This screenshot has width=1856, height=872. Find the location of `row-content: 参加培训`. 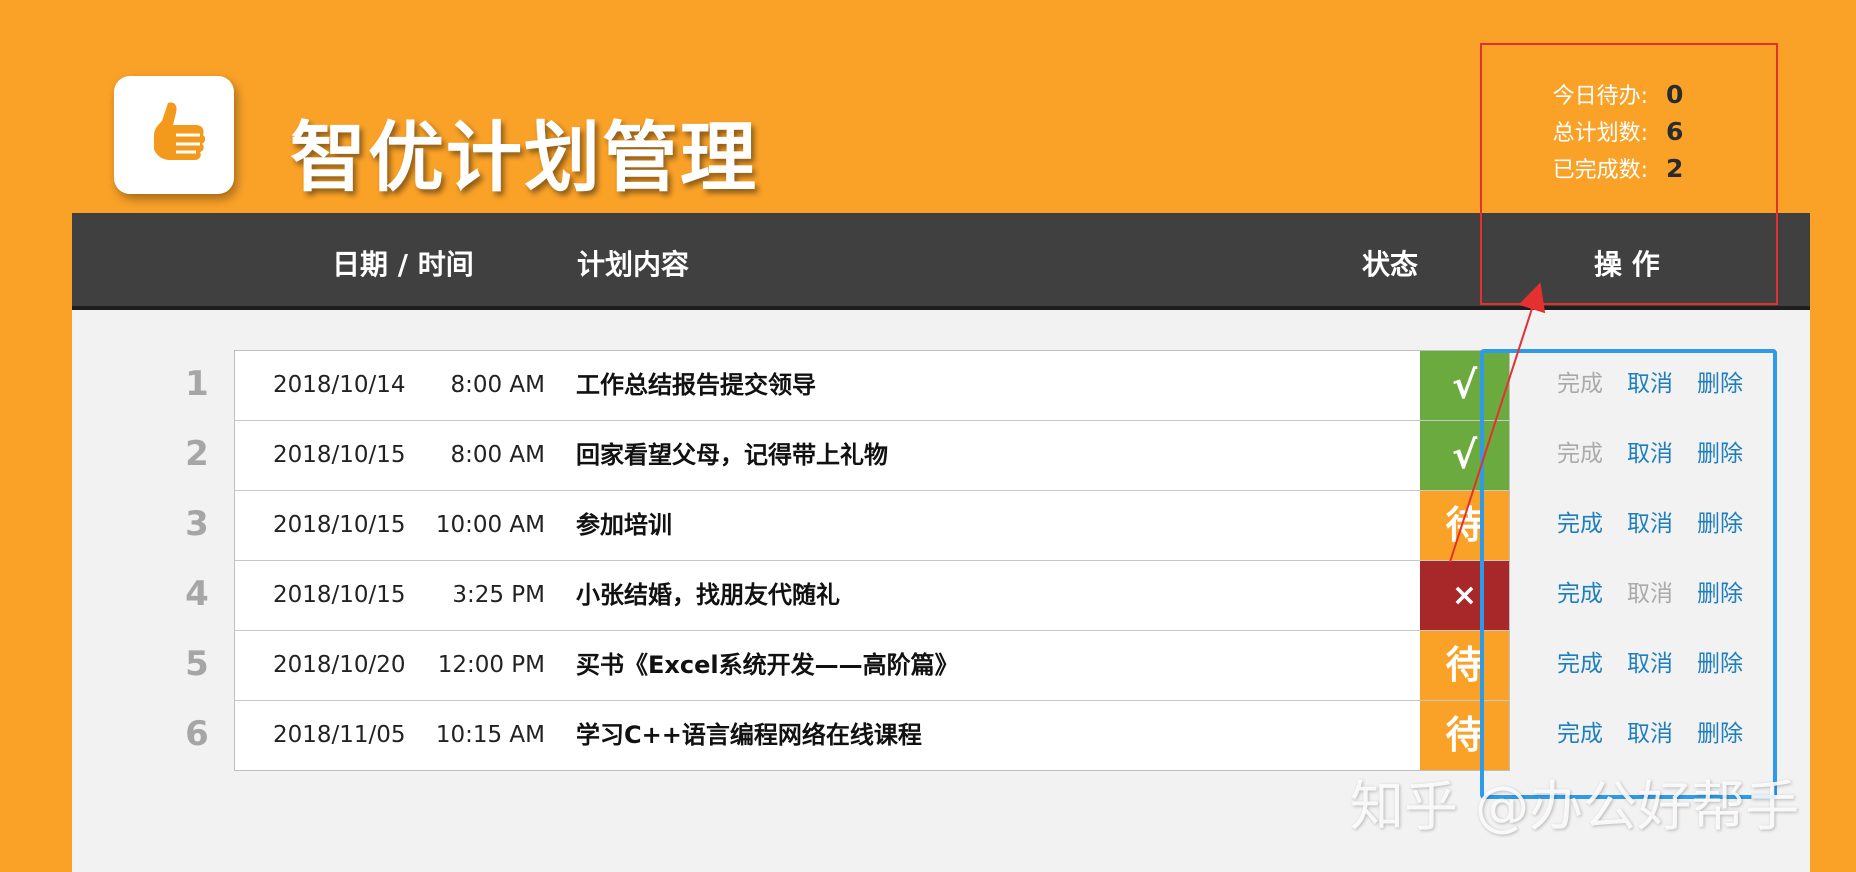

row-content: 参加培训 is located at coordinates (624, 525).